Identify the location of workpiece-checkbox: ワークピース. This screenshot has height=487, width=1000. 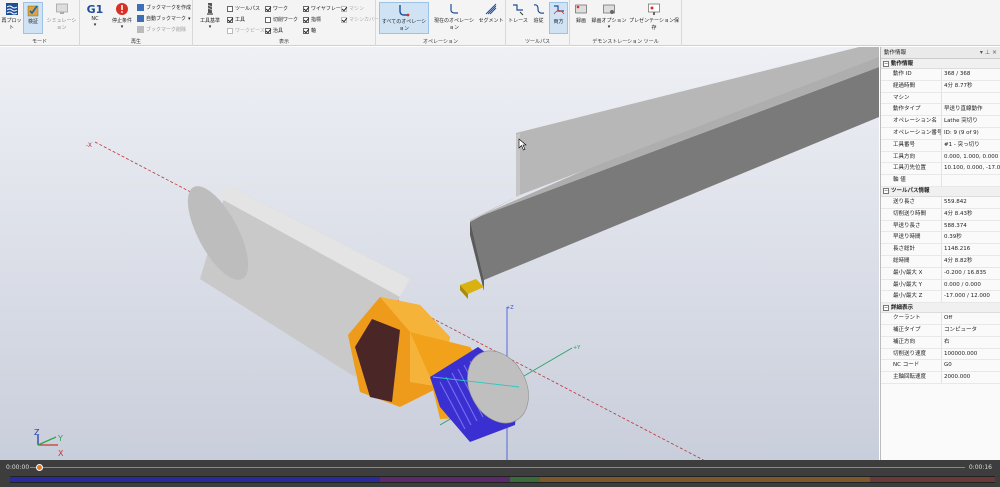
(246, 30).